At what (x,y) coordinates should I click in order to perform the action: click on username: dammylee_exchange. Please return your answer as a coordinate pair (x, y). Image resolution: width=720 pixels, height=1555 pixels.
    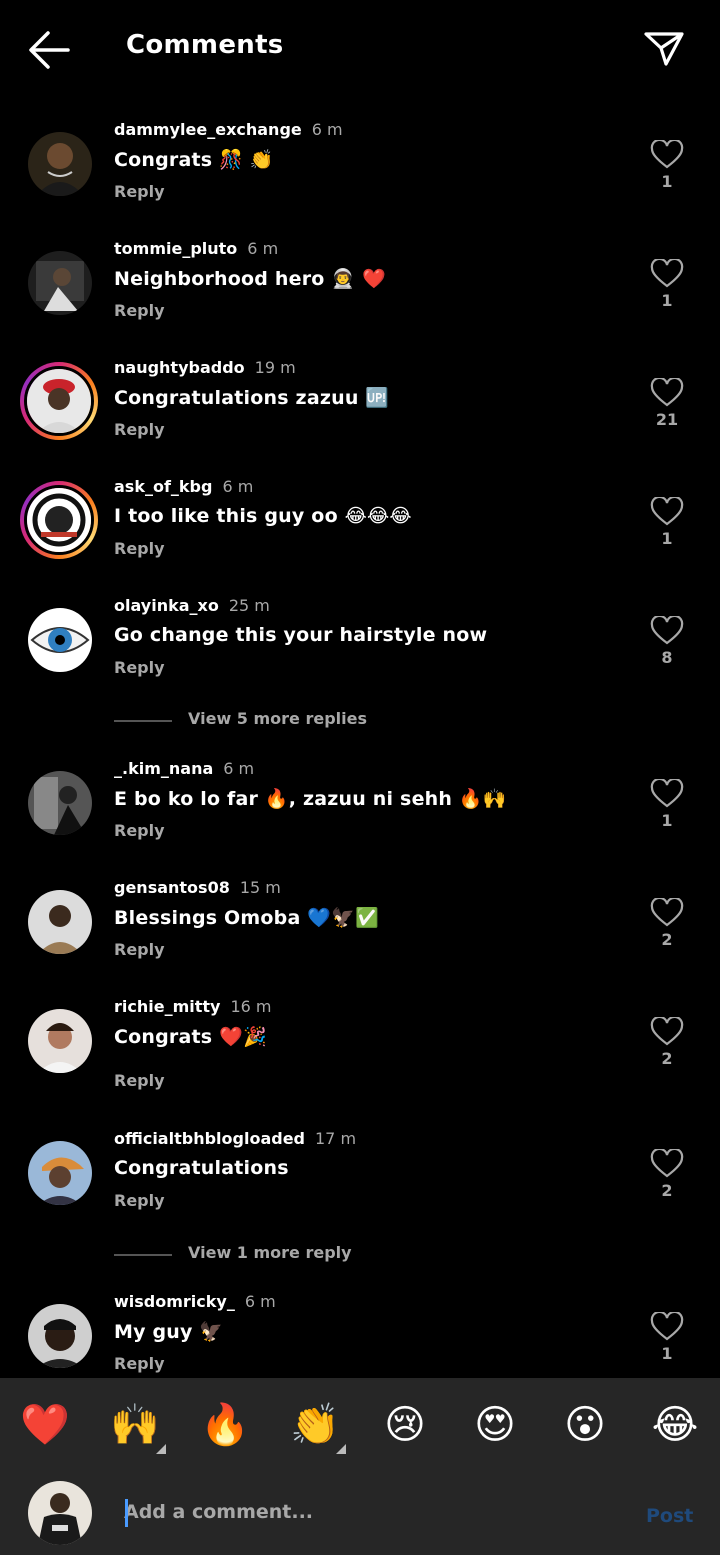
    Looking at the image, I should click on (208, 129).